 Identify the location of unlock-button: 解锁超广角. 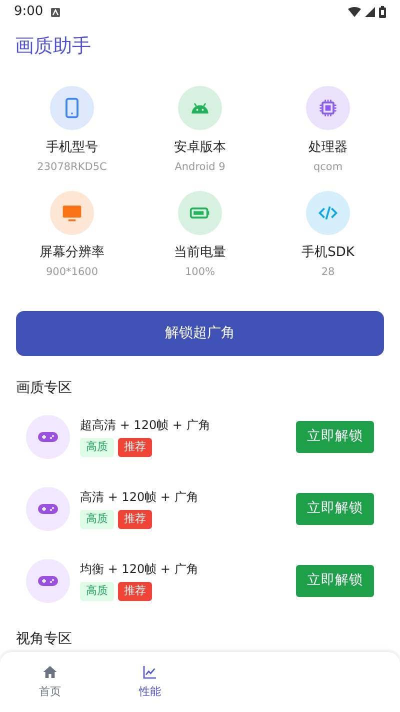
(200, 333).